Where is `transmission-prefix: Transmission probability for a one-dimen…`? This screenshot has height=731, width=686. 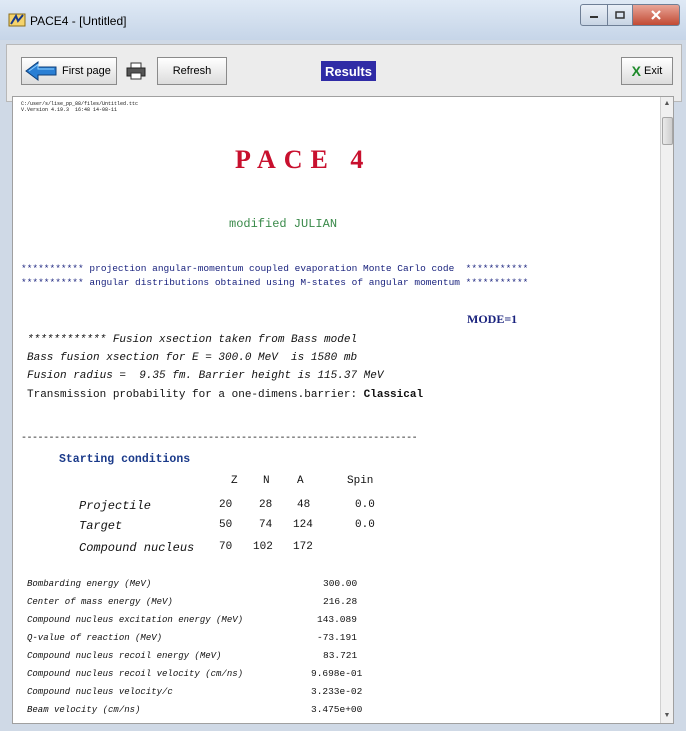 transmission-prefix: Transmission probability for a one-dimen… is located at coordinates (195, 395).